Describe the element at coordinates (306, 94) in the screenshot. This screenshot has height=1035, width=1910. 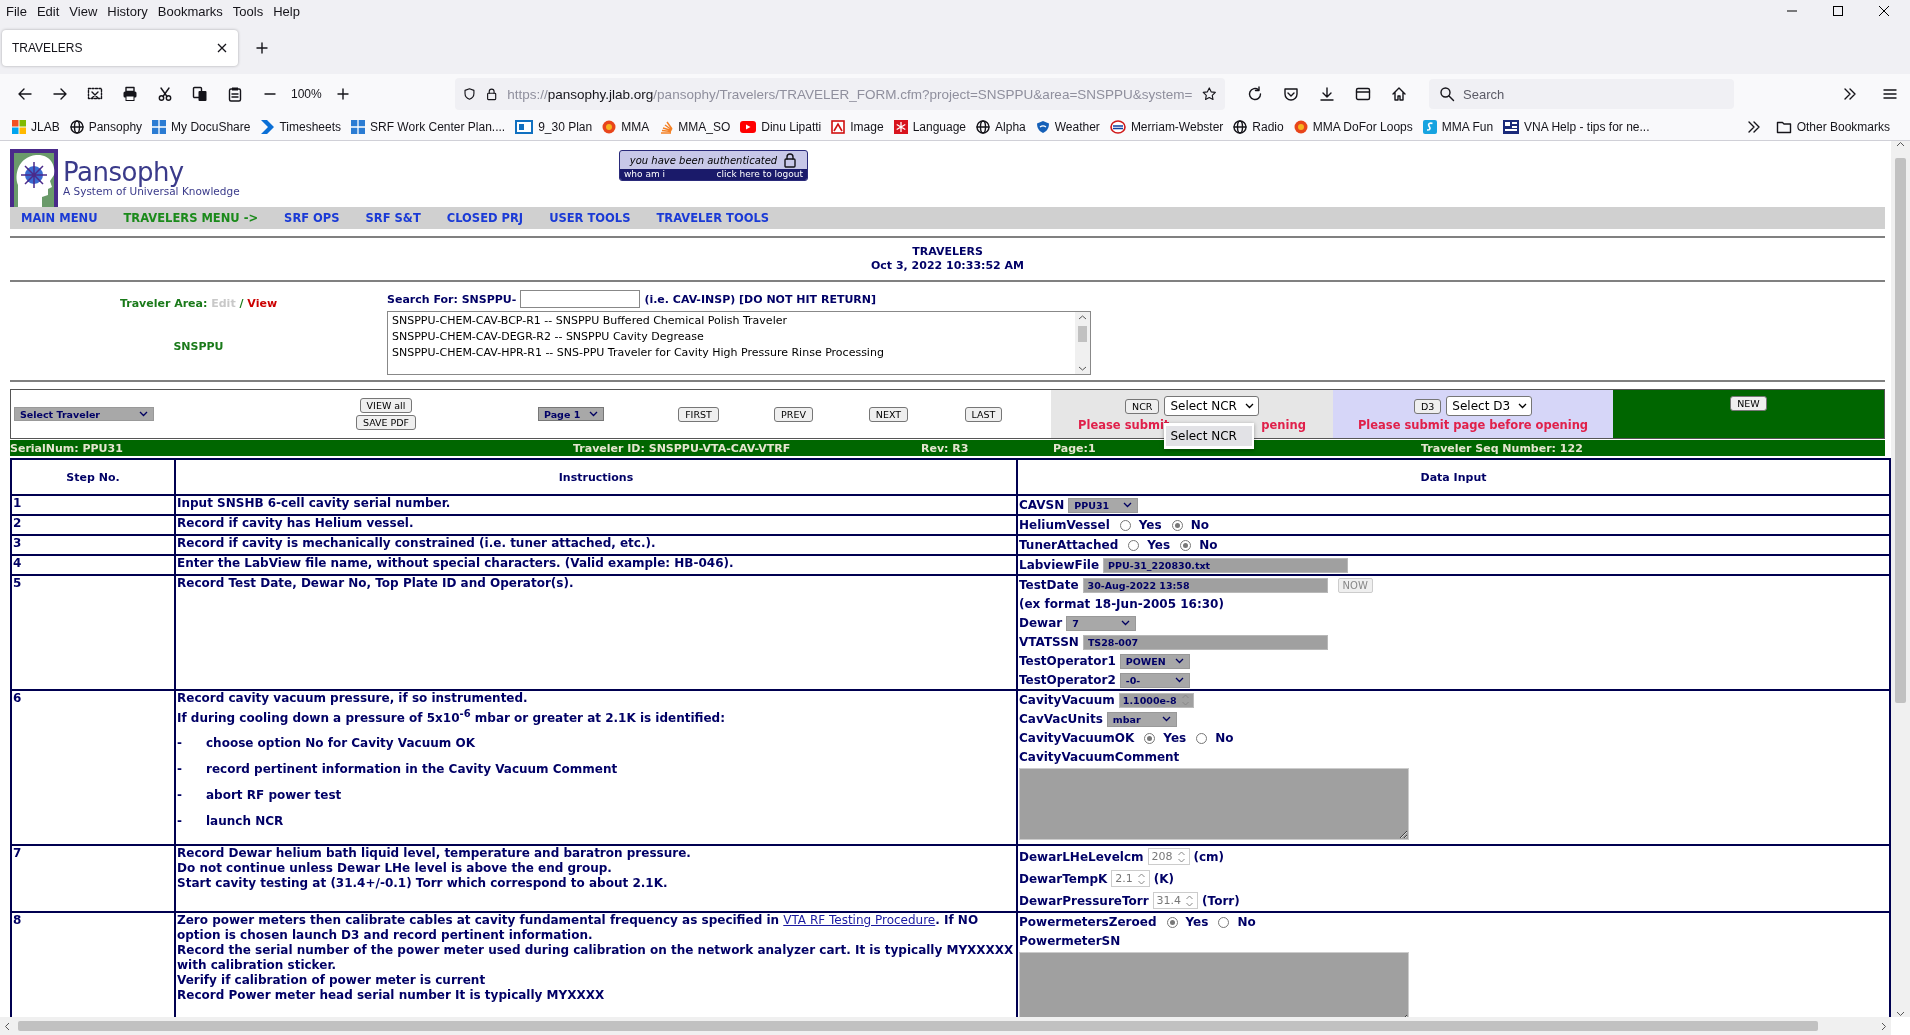
I see `zoom-level: 100%` at that location.